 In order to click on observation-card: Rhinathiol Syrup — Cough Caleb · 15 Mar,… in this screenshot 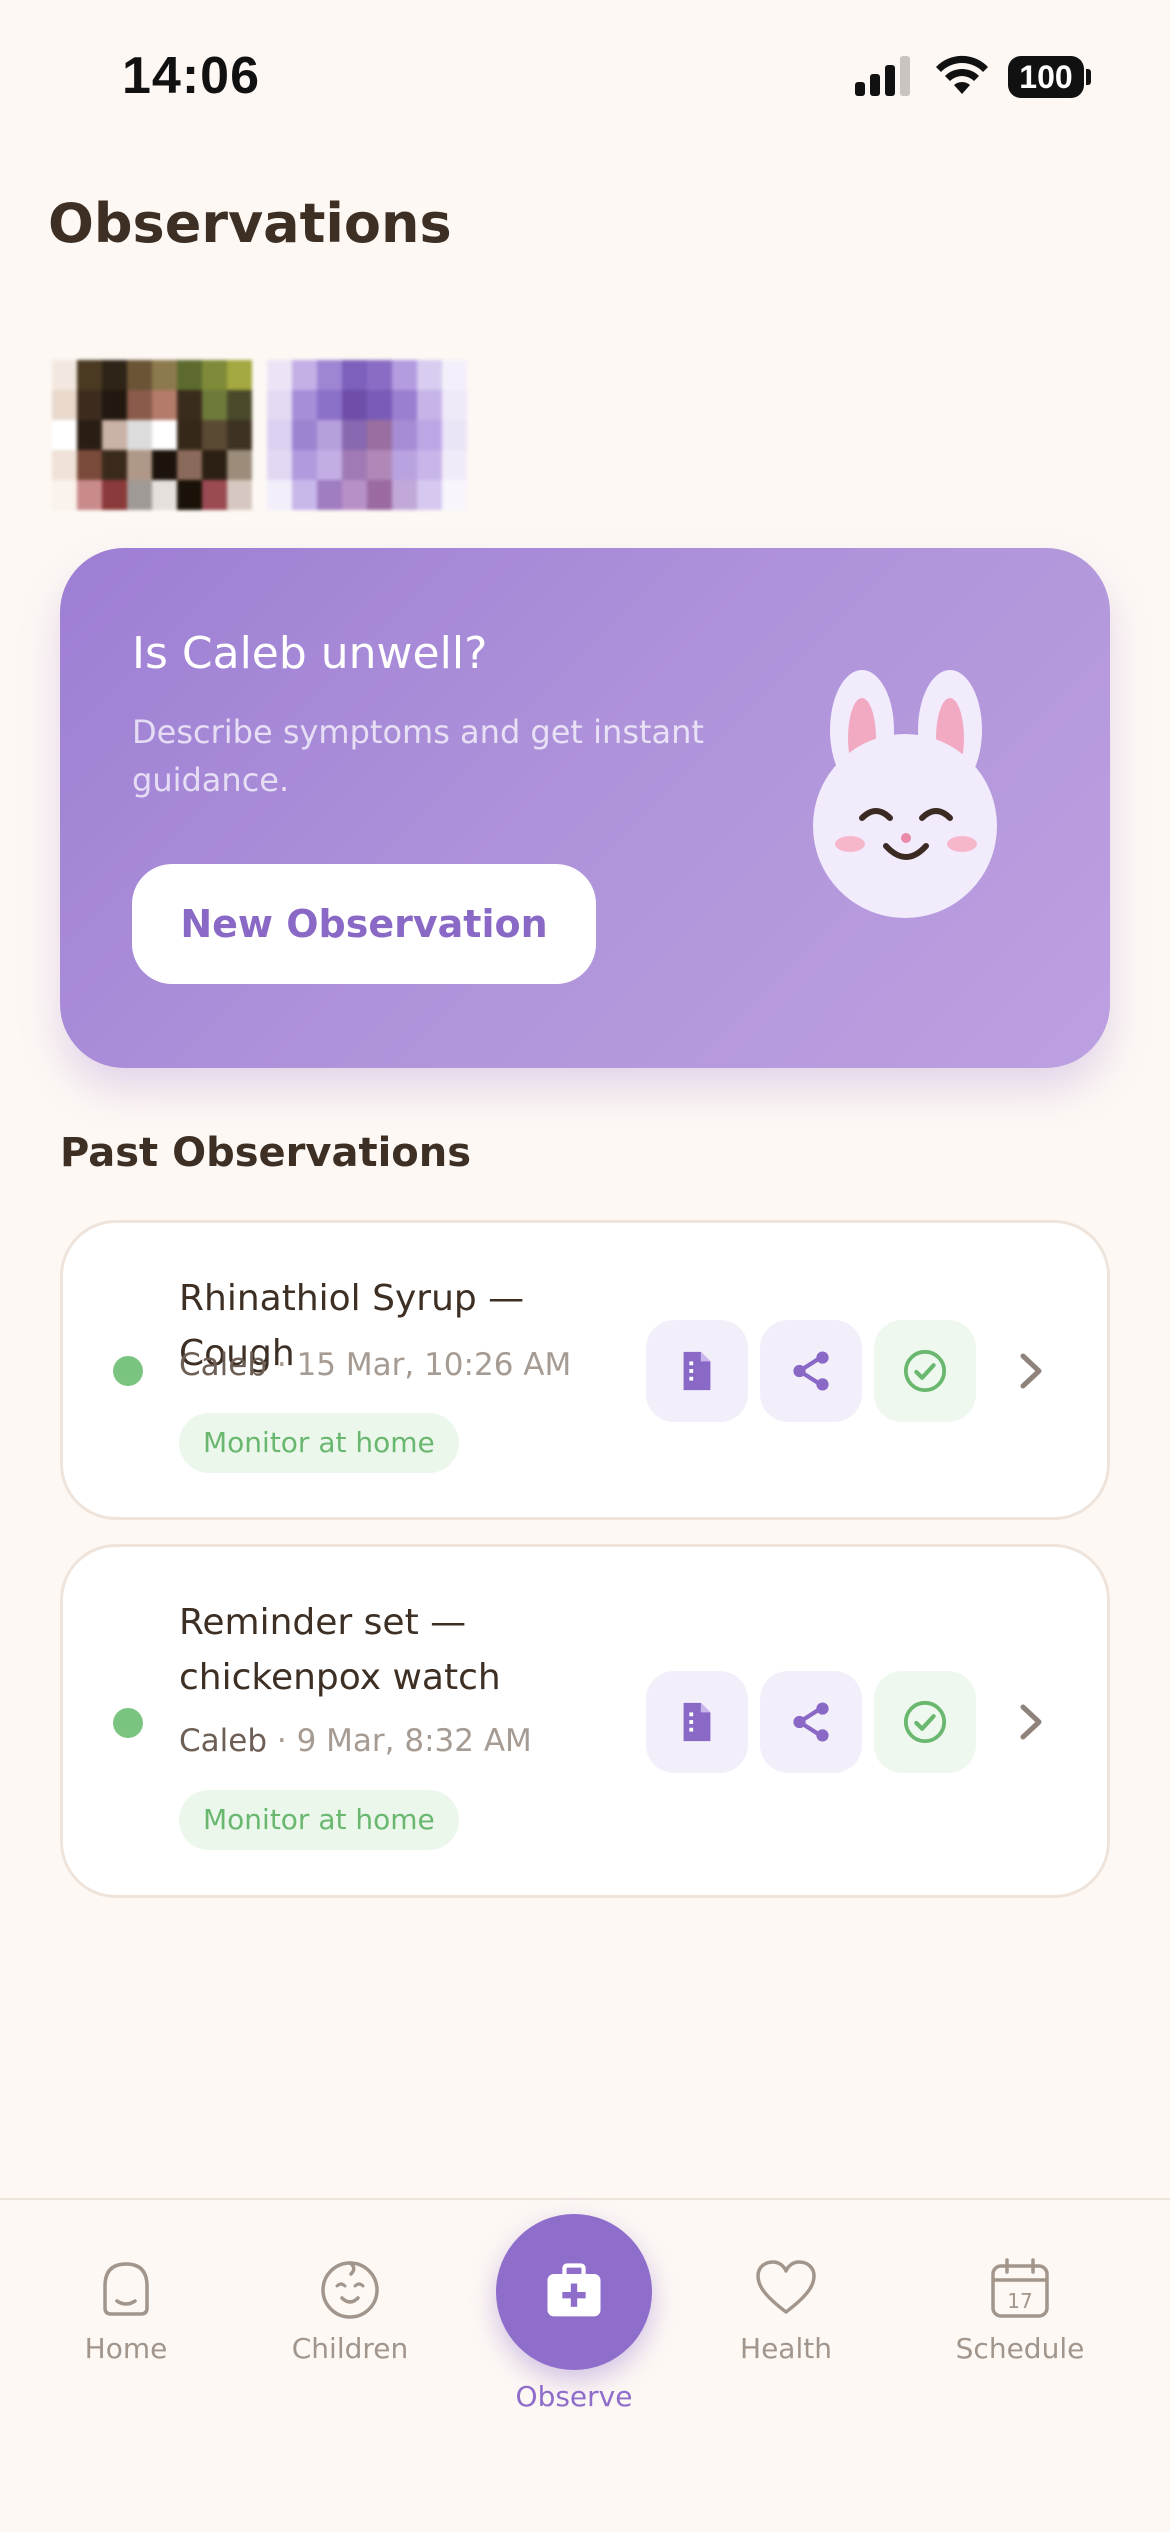, I will do `click(585, 1370)`.